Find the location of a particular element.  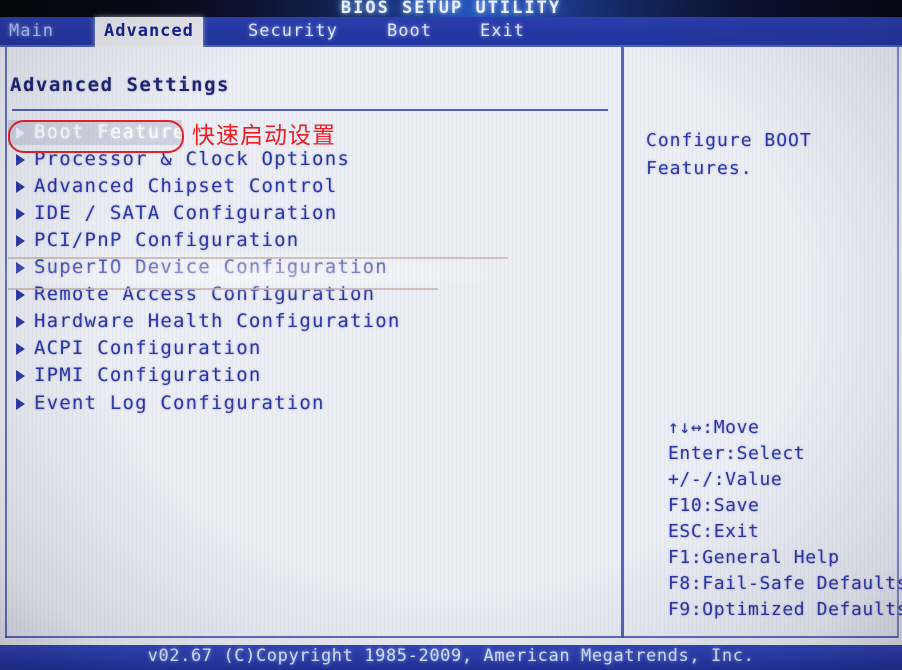

tab-main: Main is located at coordinates (31, 32).